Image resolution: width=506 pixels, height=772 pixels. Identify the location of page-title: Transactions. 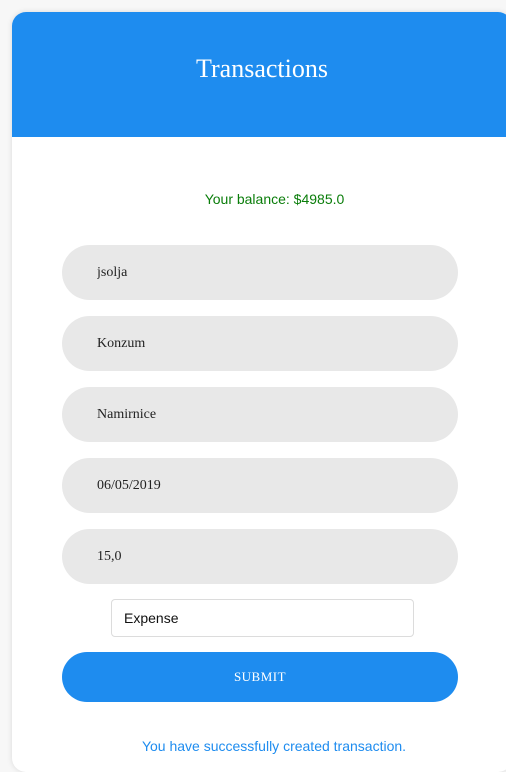
(262, 68).